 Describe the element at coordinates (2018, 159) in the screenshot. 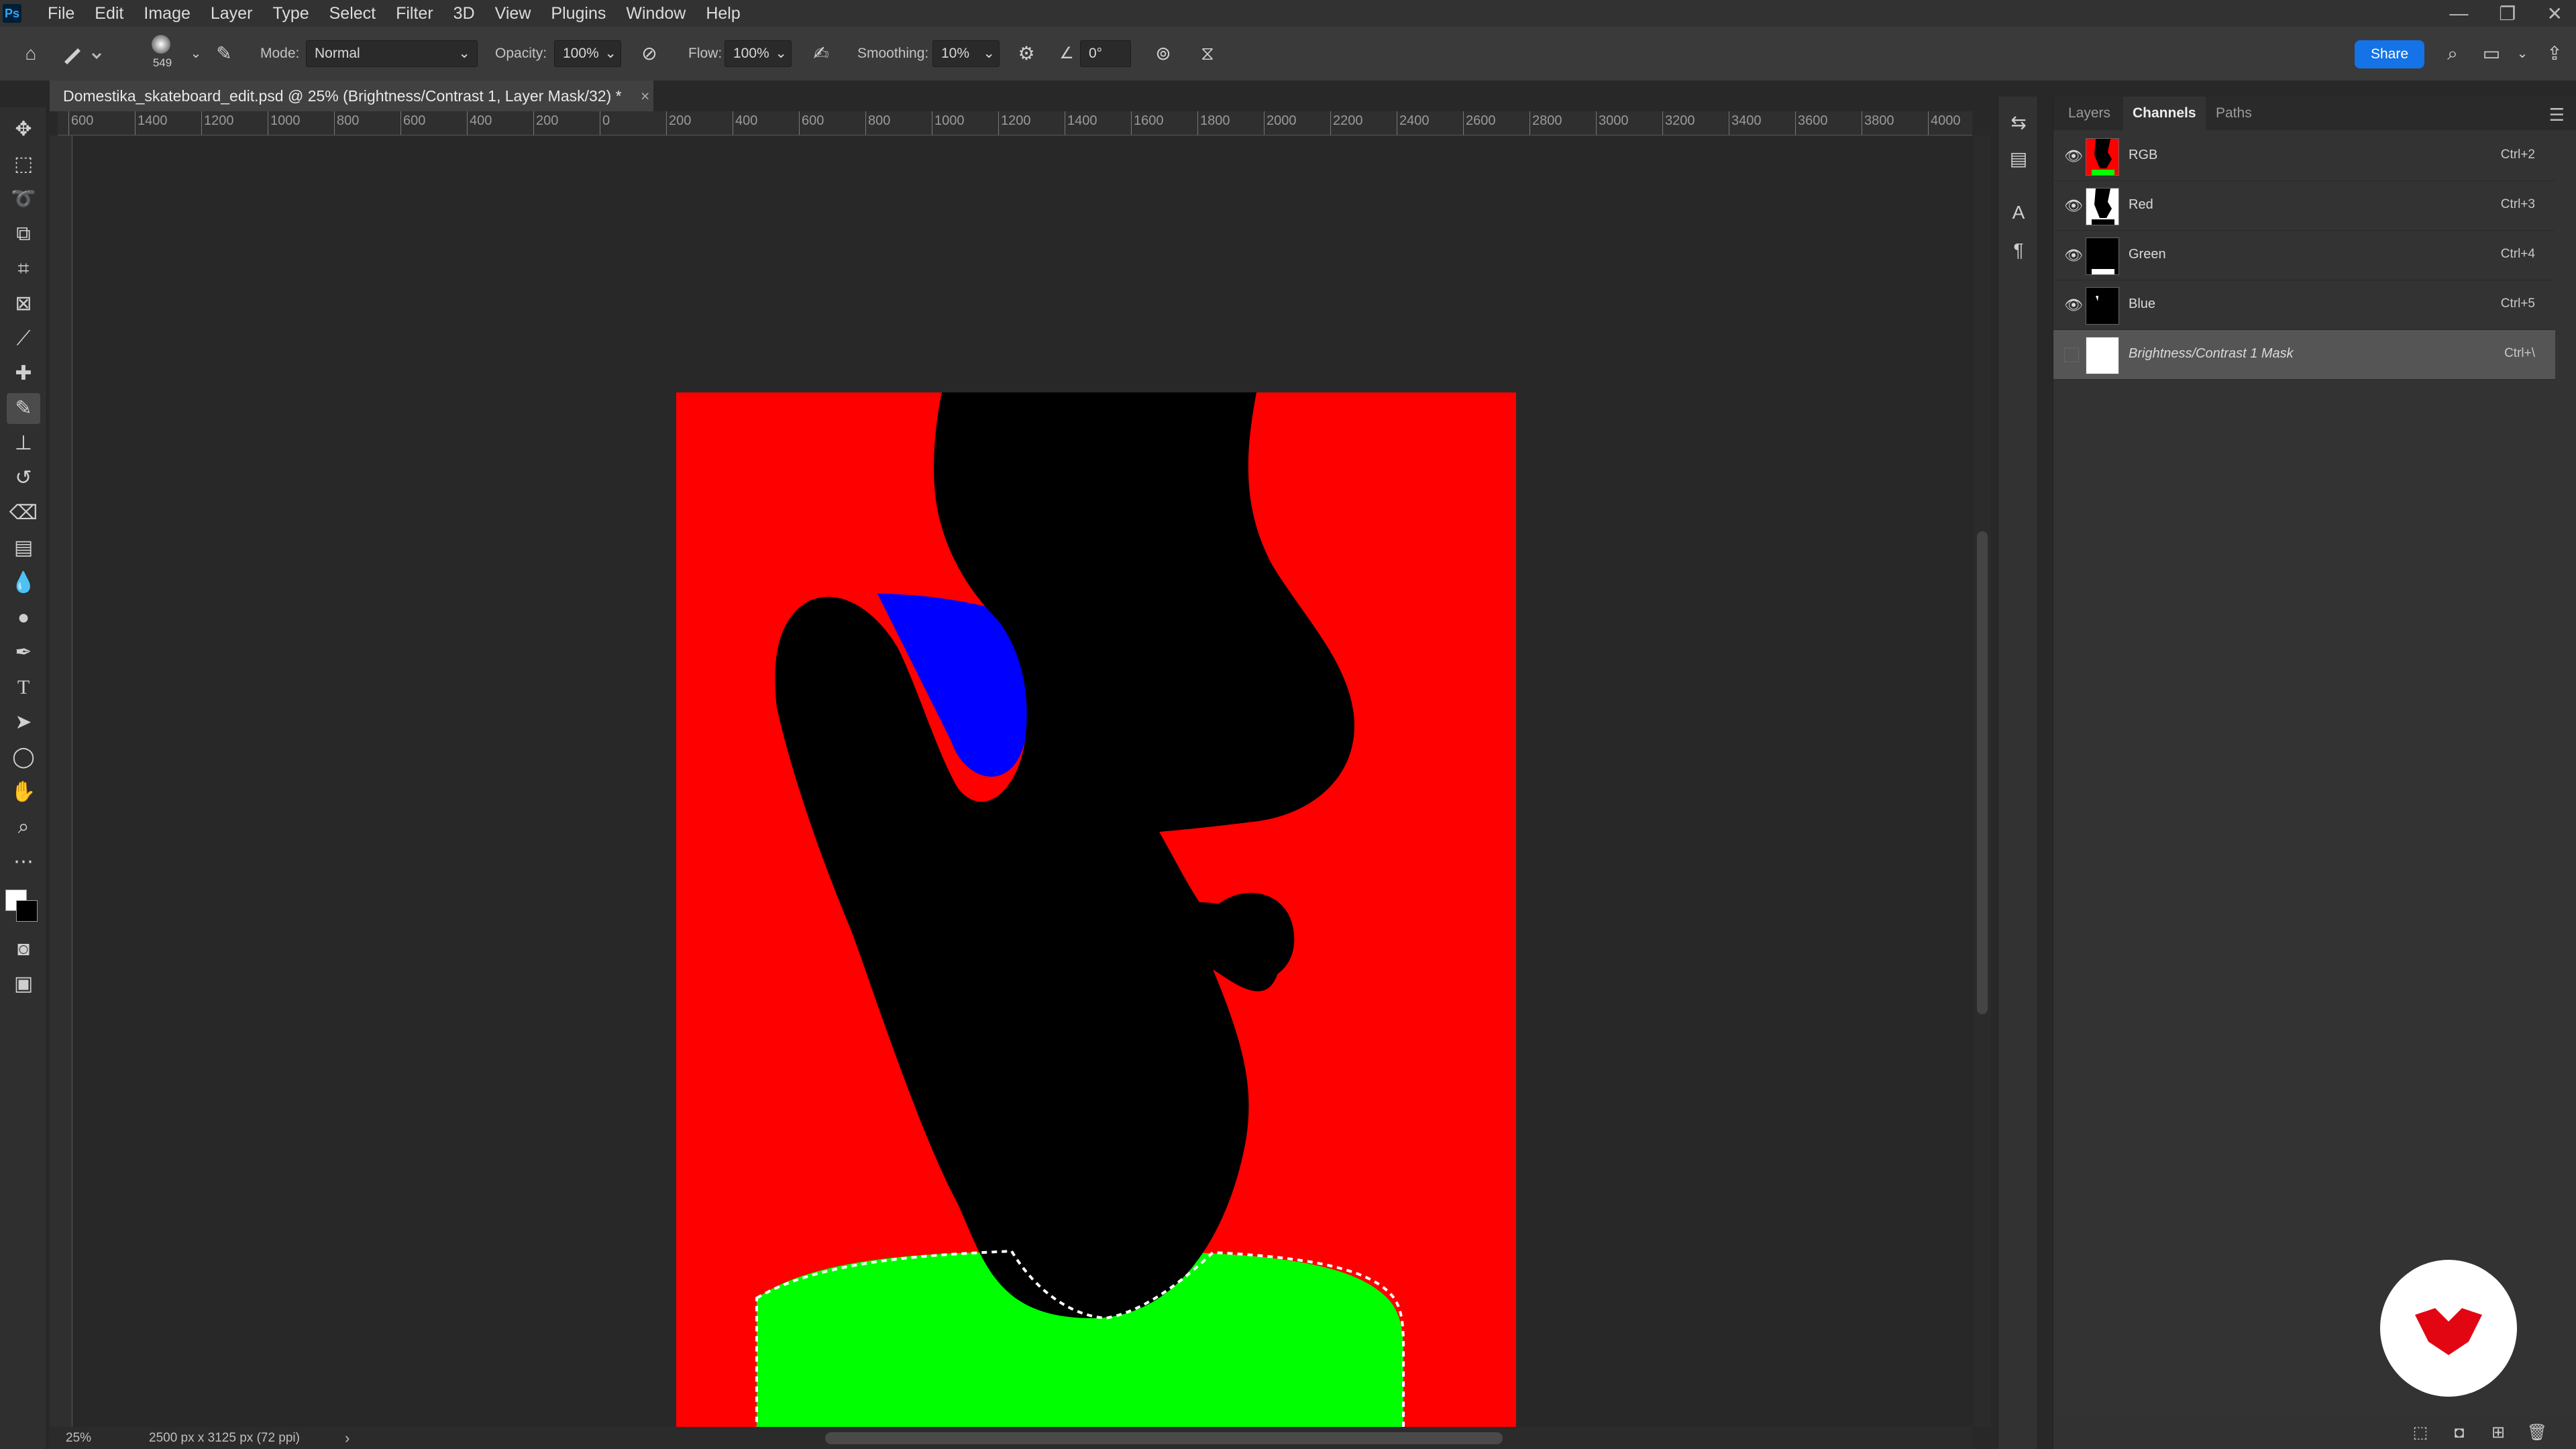

I see `comments-panel-icon: ▤` at that location.